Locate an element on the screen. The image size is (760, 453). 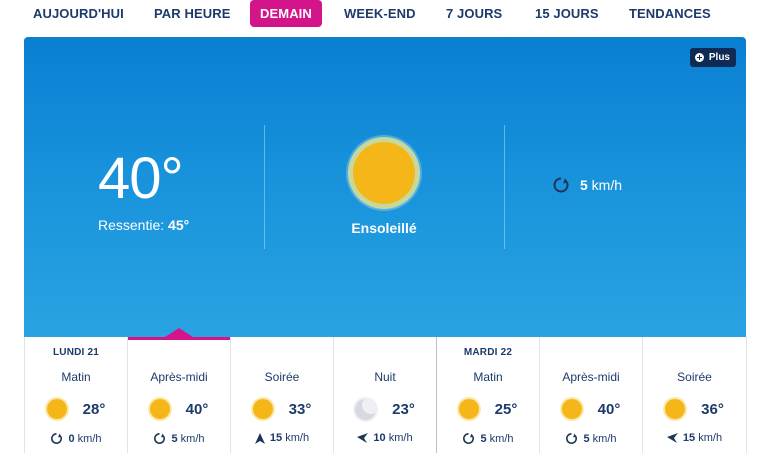
period-weather: 25° is located at coordinates (488, 409).